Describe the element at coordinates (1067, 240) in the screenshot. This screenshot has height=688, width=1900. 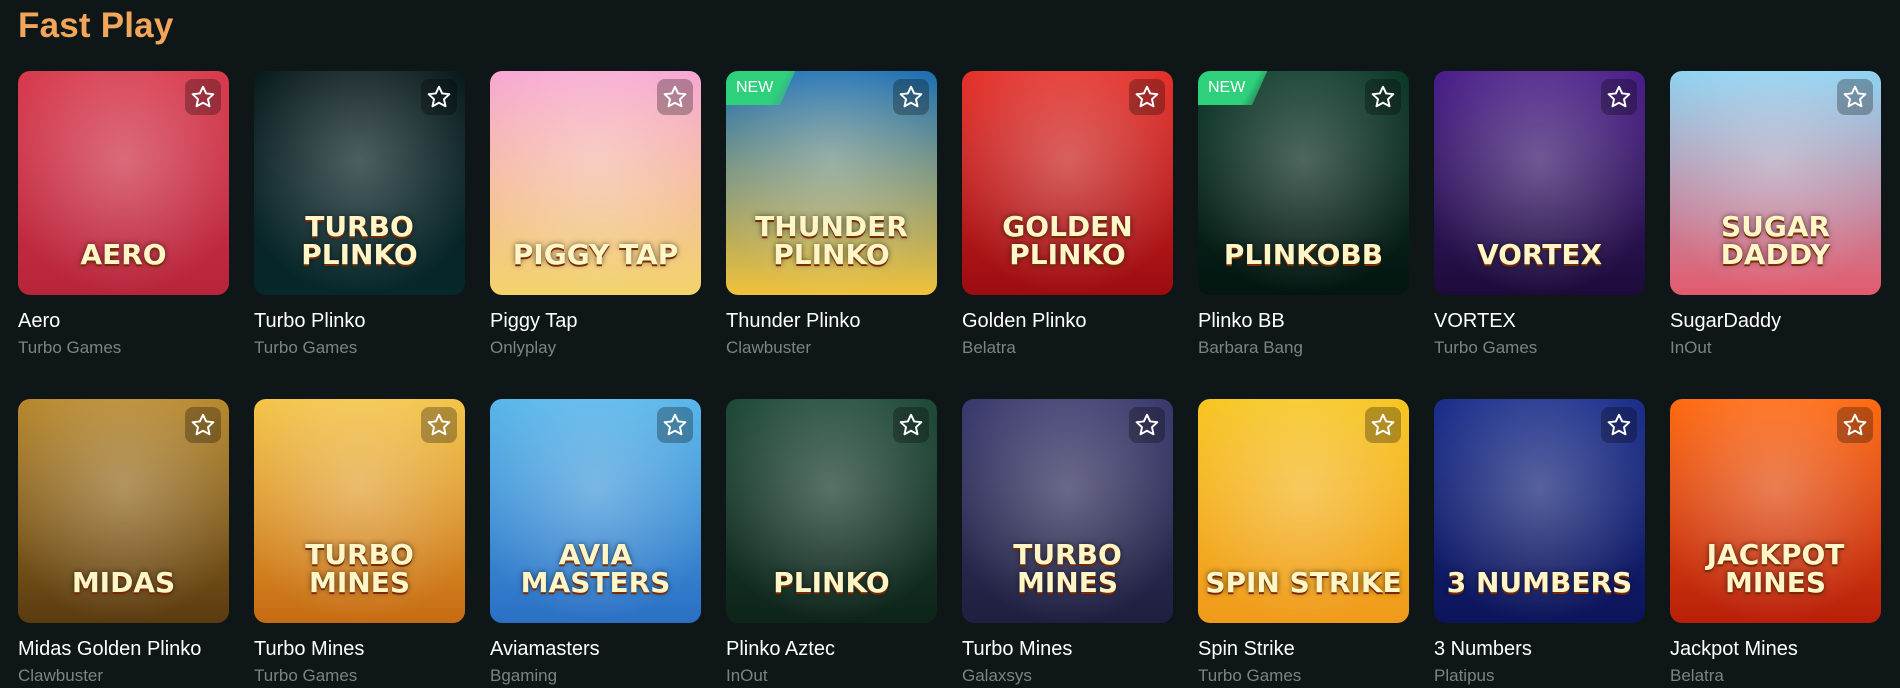
I see `thumbnail-title: GOLDEN PLINKO` at that location.